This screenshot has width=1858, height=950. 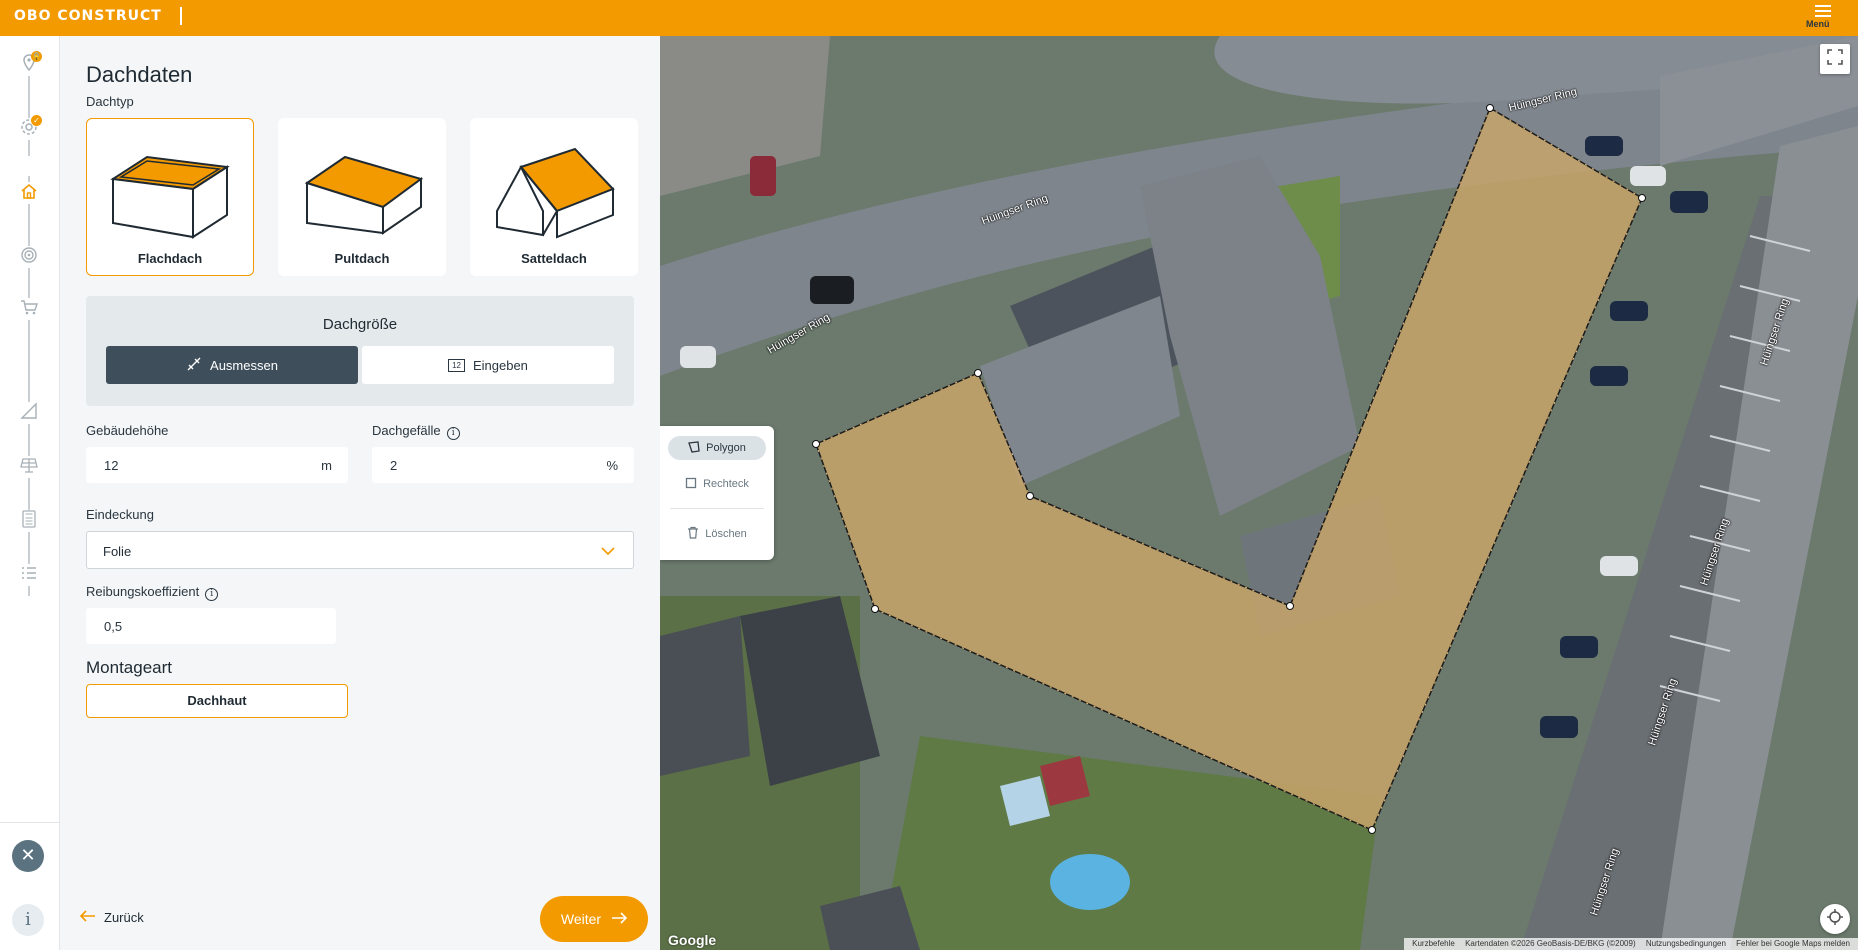 What do you see at coordinates (117, 551) in the screenshot?
I see `covering-value: Folie` at bounding box center [117, 551].